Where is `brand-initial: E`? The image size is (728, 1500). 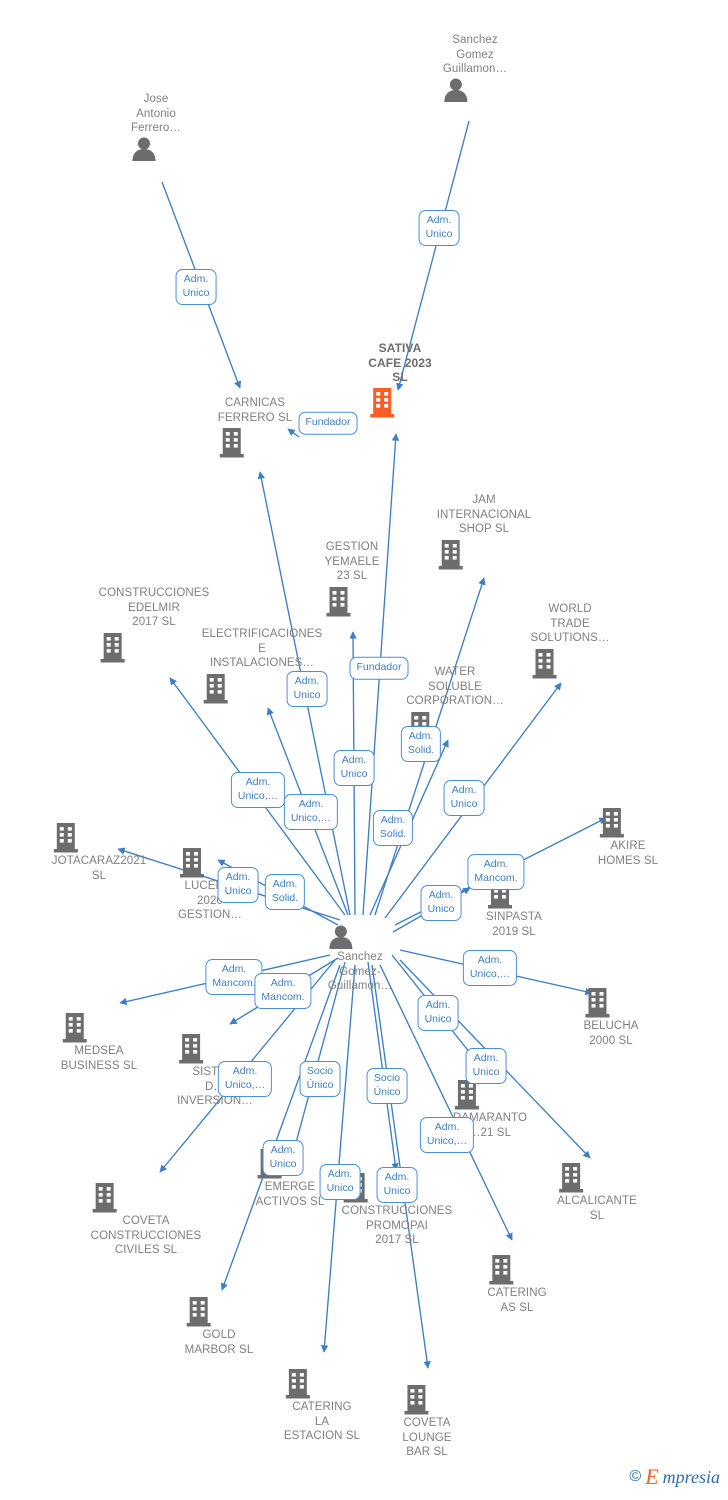
brand-initial: E is located at coordinates (652, 1476).